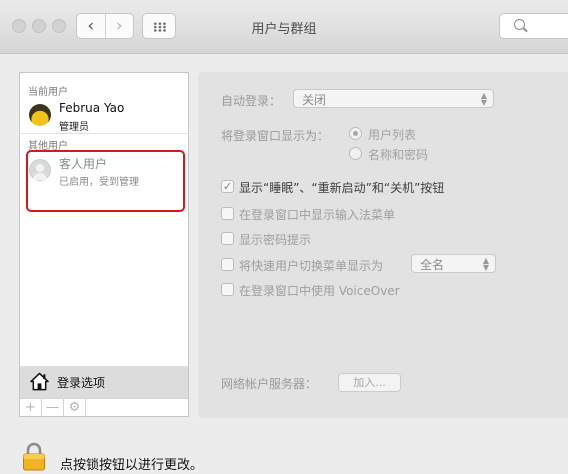 The width and height of the screenshot is (568, 474). Describe the element at coordinates (342, 188) in the screenshot. I see `checkbox-show-power-buttons-label: 显示“睡眠”、“重新启动”和“关机”按钮` at that location.